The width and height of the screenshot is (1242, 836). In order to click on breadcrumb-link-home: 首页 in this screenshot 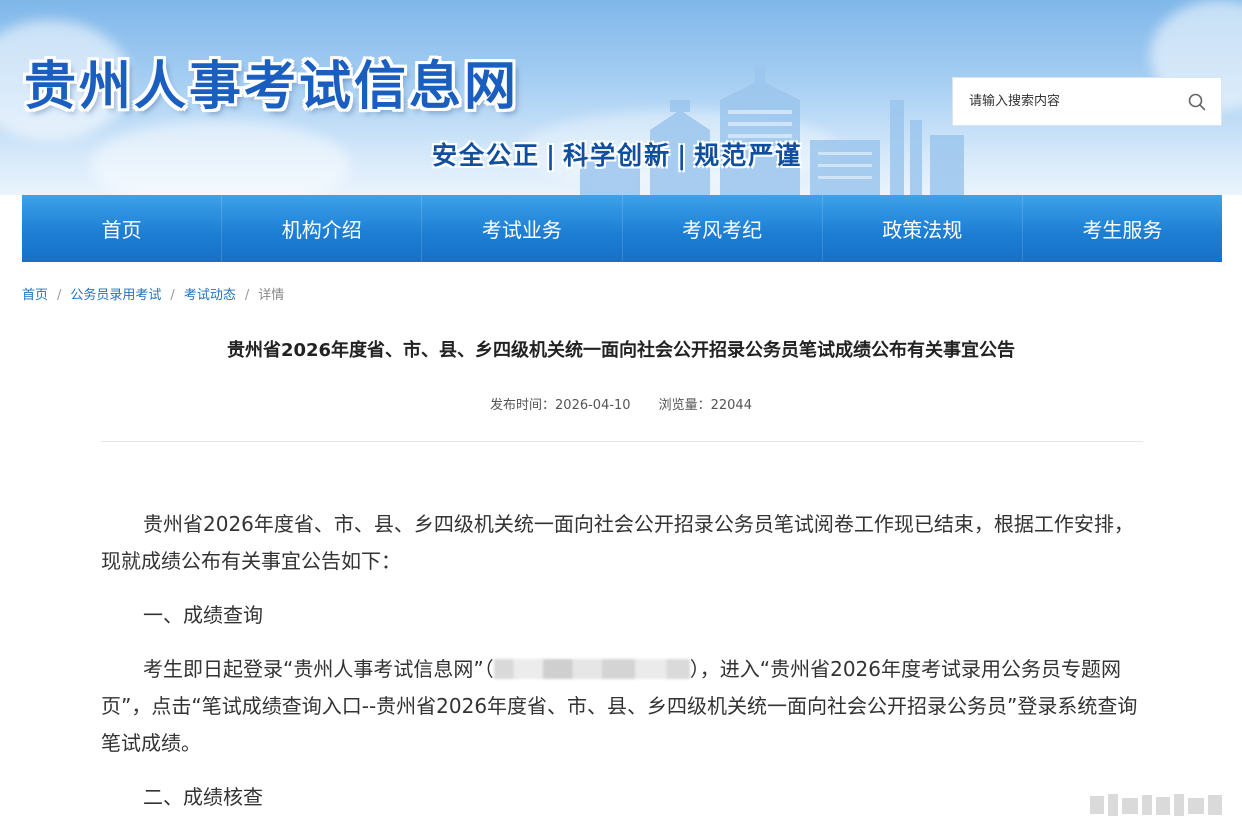, I will do `click(35, 295)`.